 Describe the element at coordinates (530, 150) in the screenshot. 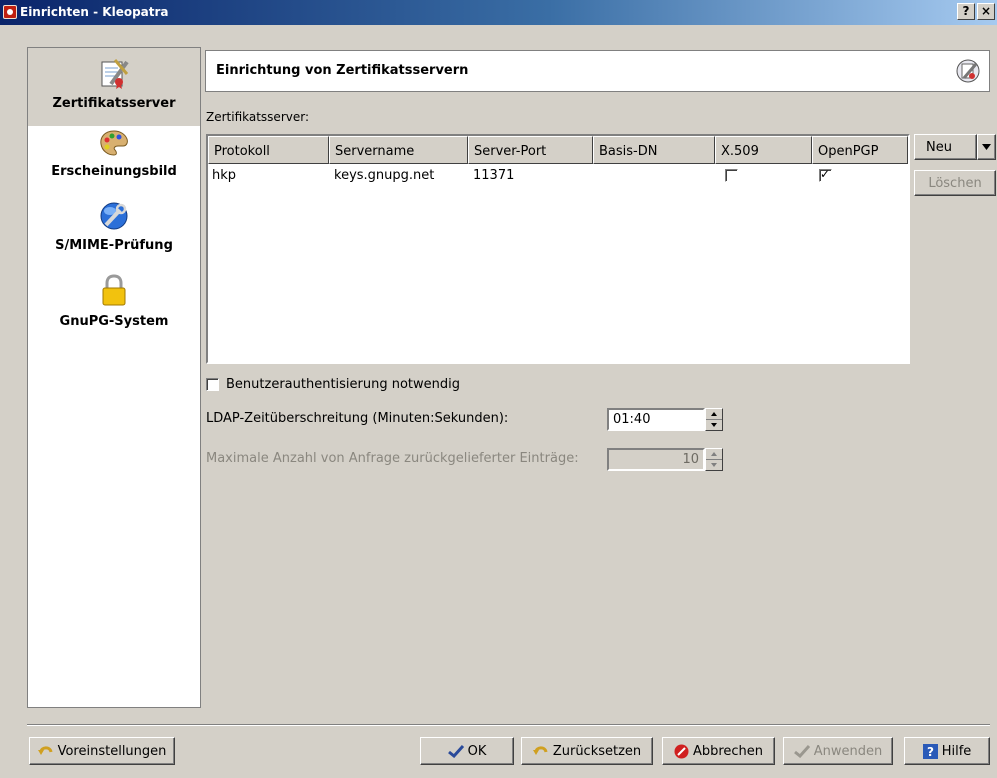

I see `column-header-server-port: Server-Port` at that location.